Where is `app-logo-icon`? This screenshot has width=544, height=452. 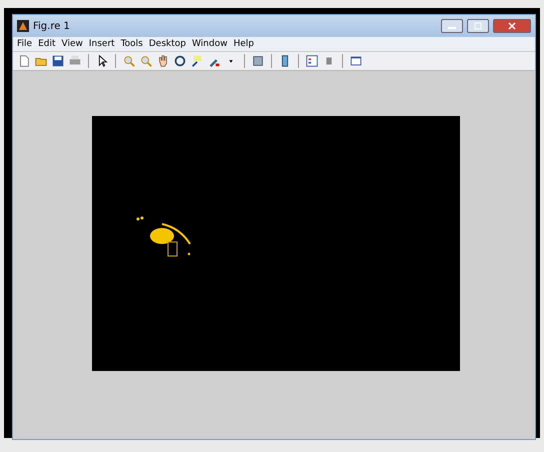
app-logo-icon is located at coordinates (23, 26).